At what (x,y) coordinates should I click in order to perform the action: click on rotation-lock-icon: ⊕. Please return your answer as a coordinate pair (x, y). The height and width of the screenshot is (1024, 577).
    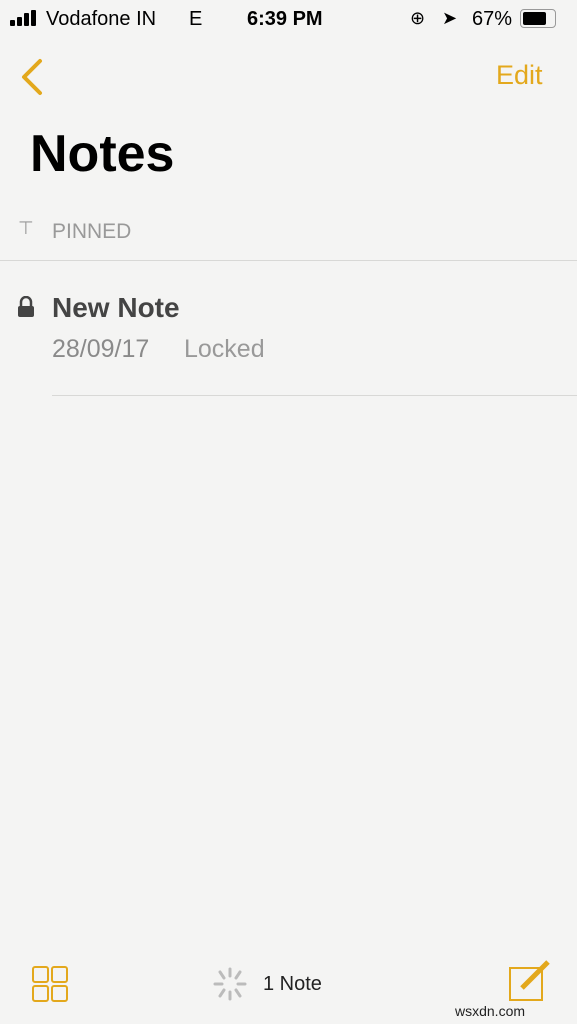
    Looking at the image, I should click on (418, 18).